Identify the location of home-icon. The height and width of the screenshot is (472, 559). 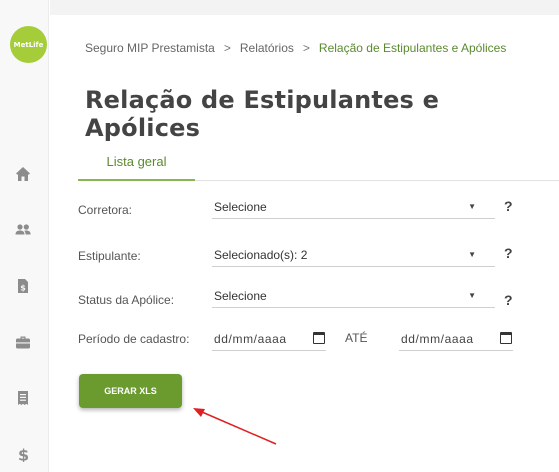
(23, 174).